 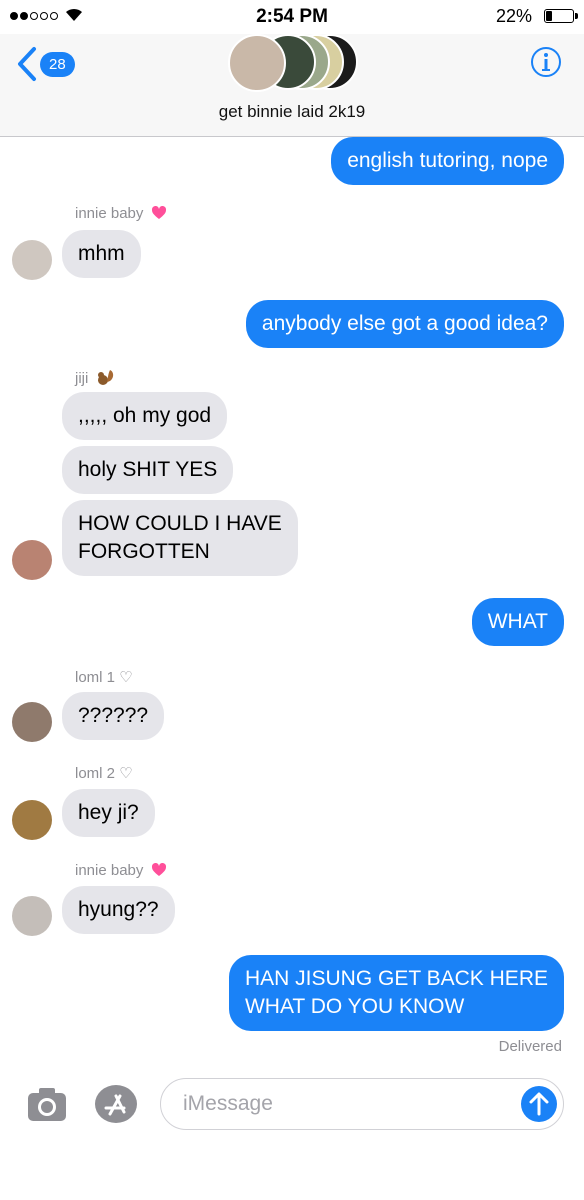 I want to click on battery-percent: 22%, so click(x=513, y=16).